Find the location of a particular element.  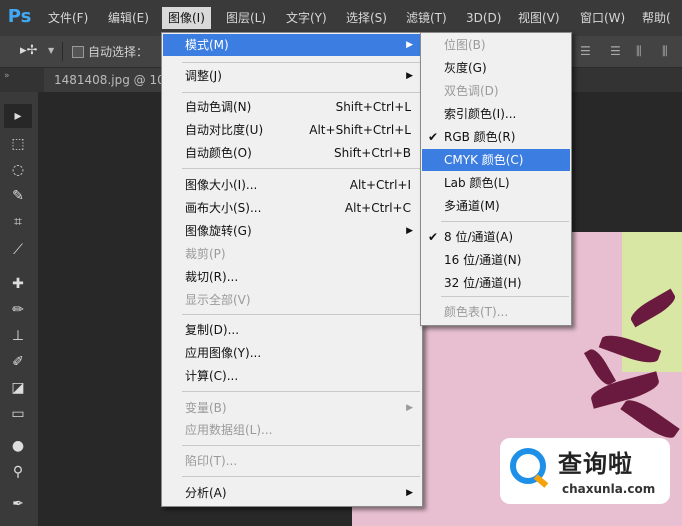

menu-item-cmyk-color: CMYK 颜色(C) is located at coordinates (496, 160).